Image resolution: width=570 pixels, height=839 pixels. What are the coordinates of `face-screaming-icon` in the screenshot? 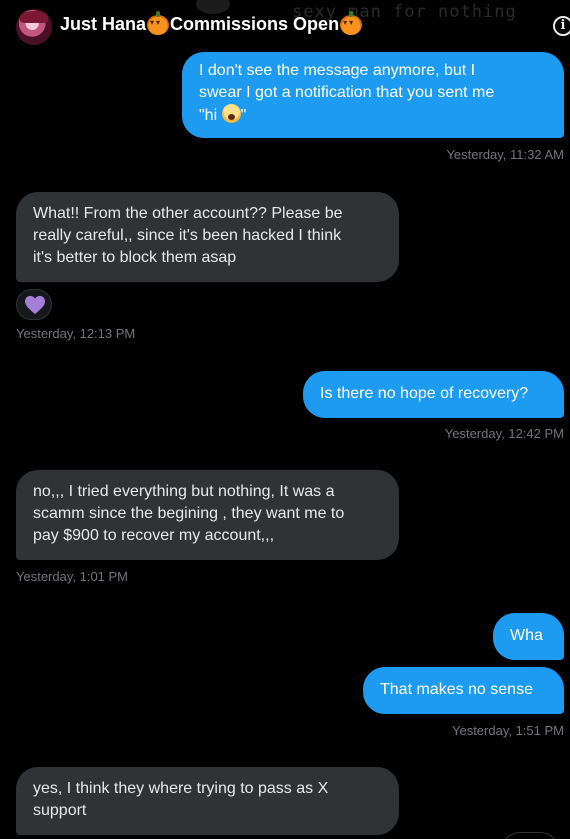 It's located at (231, 113).